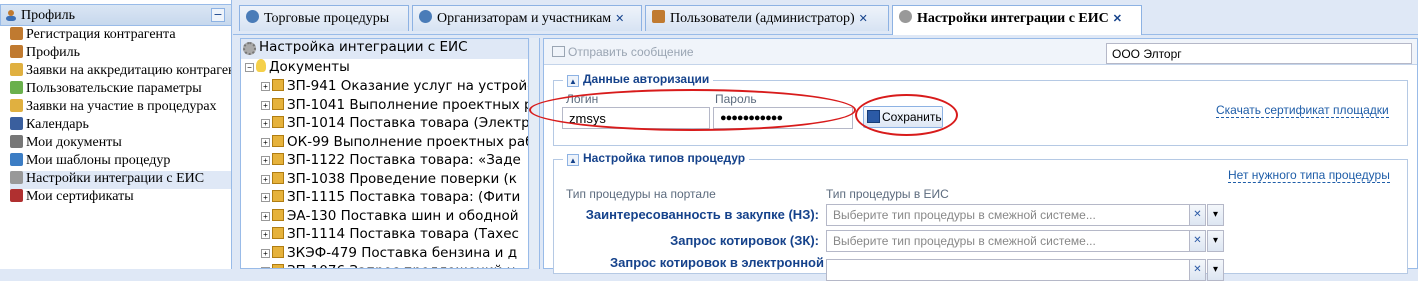  Describe the element at coordinates (980, 52) in the screenshot. I see `toolbar: Отправить сообщение ООО Элторг` at that location.